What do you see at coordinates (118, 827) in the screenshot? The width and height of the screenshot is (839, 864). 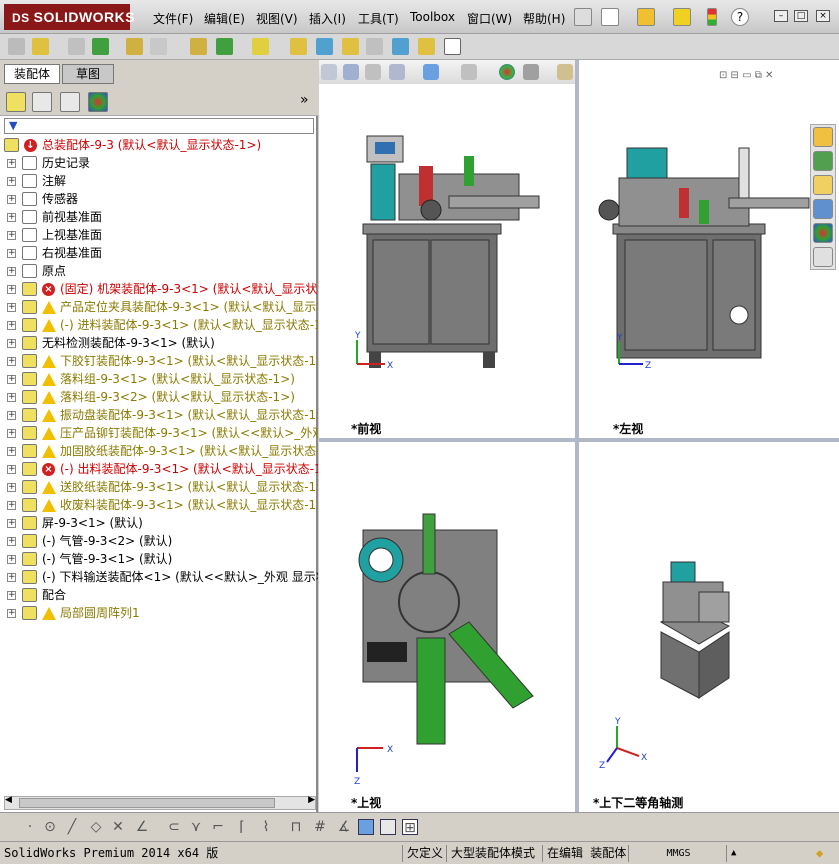 I see `trim-icon: ✕` at bounding box center [118, 827].